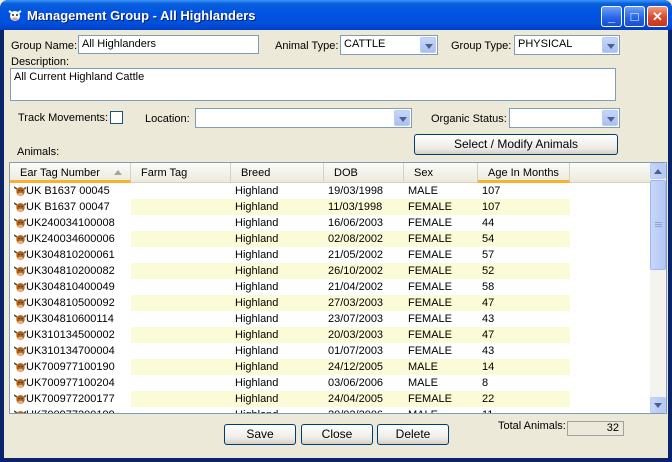  What do you see at coordinates (488, 351) in the screenshot?
I see `cell-age: 43` at bounding box center [488, 351].